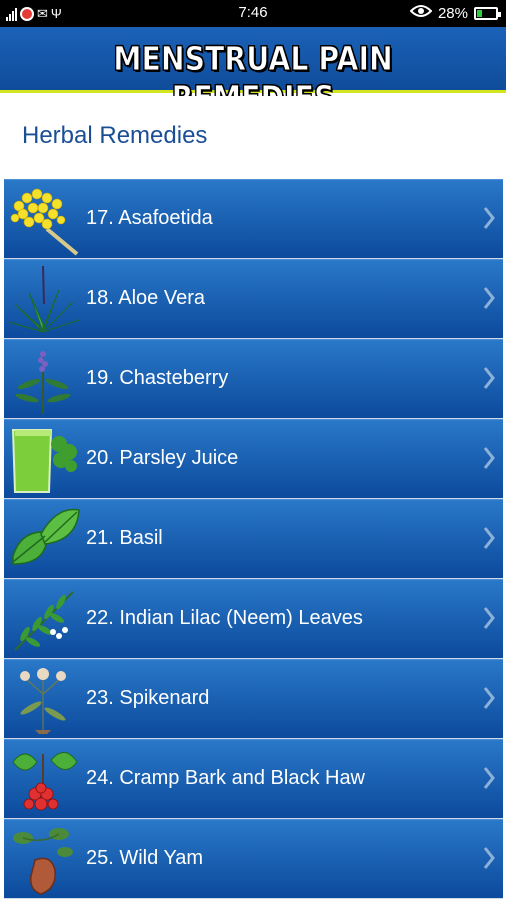 The height and width of the screenshot is (900, 506). I want to click on list-item-basil: 21. Basil, so click(253, 539).